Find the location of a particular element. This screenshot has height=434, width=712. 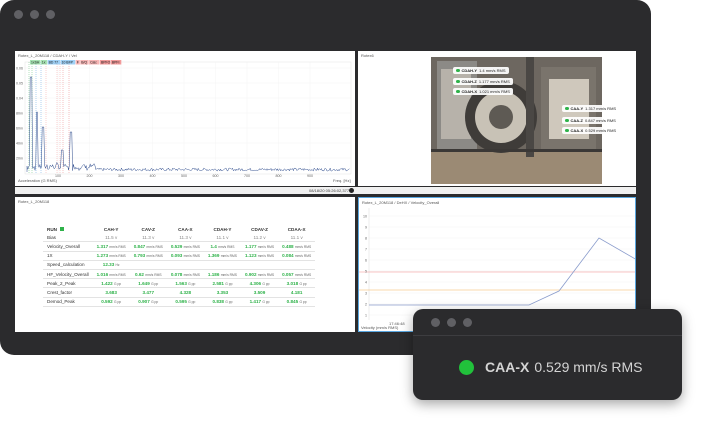

spectrum-y-tick: 0.04 is located at coordinates (19, 98).